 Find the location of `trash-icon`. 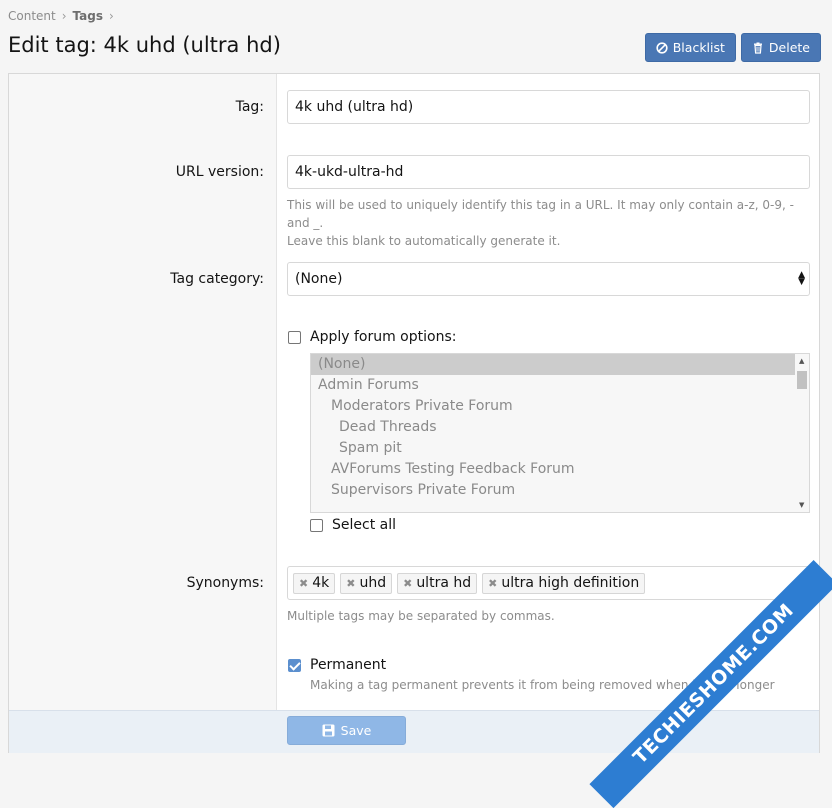

trash-icon is located at coordinates (757, 48).